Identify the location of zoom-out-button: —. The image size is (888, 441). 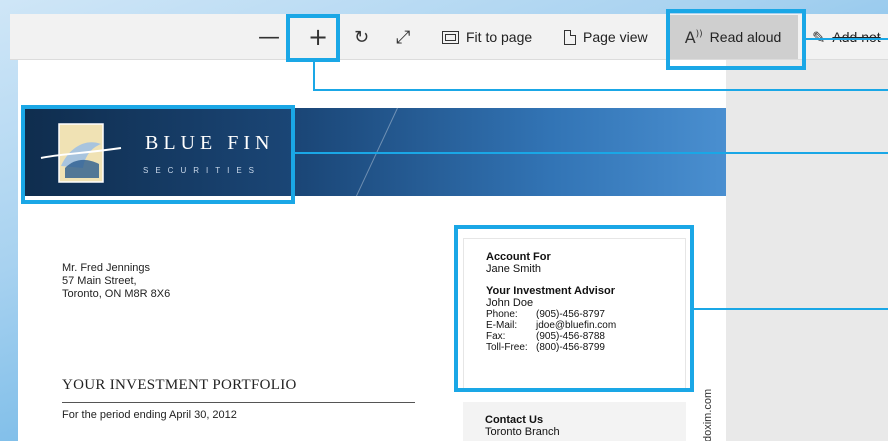
(270, 37).